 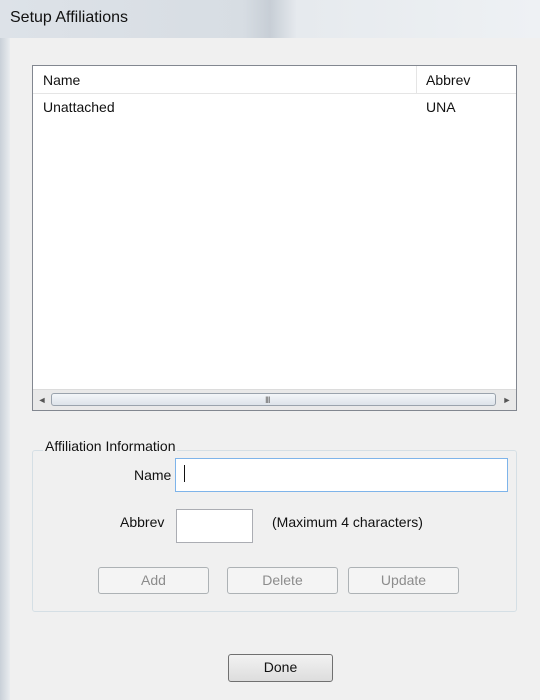 What do you see at coordinates (280, 668) in the screenshot?
I see `done-button: Done` at bounding box center [280, 668].